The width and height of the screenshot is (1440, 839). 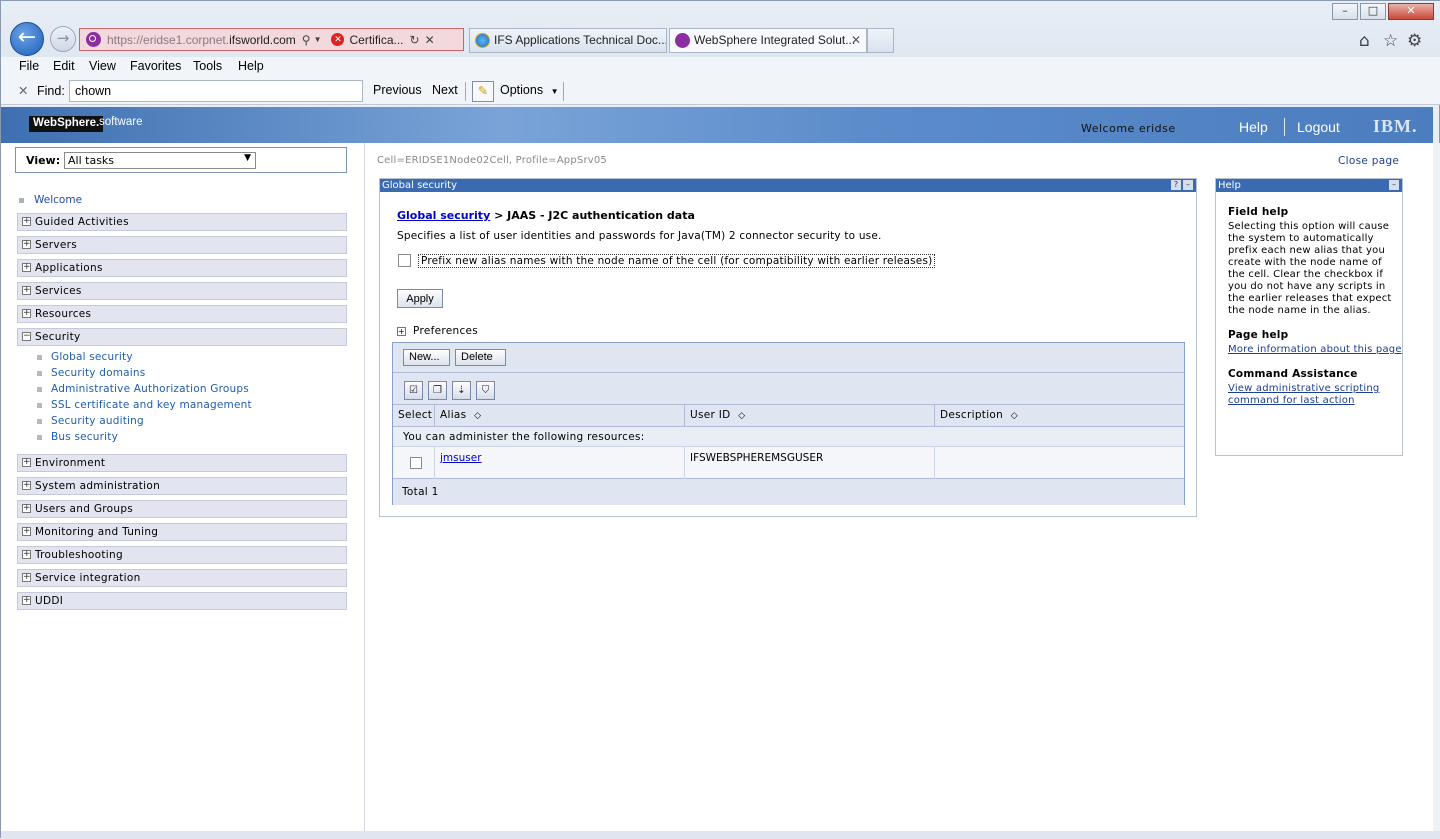 What do you see at coordinates (437, 331) in the screenshot?
I see `preferences-toggle: + Preferences` at bounding box center [437, 331].